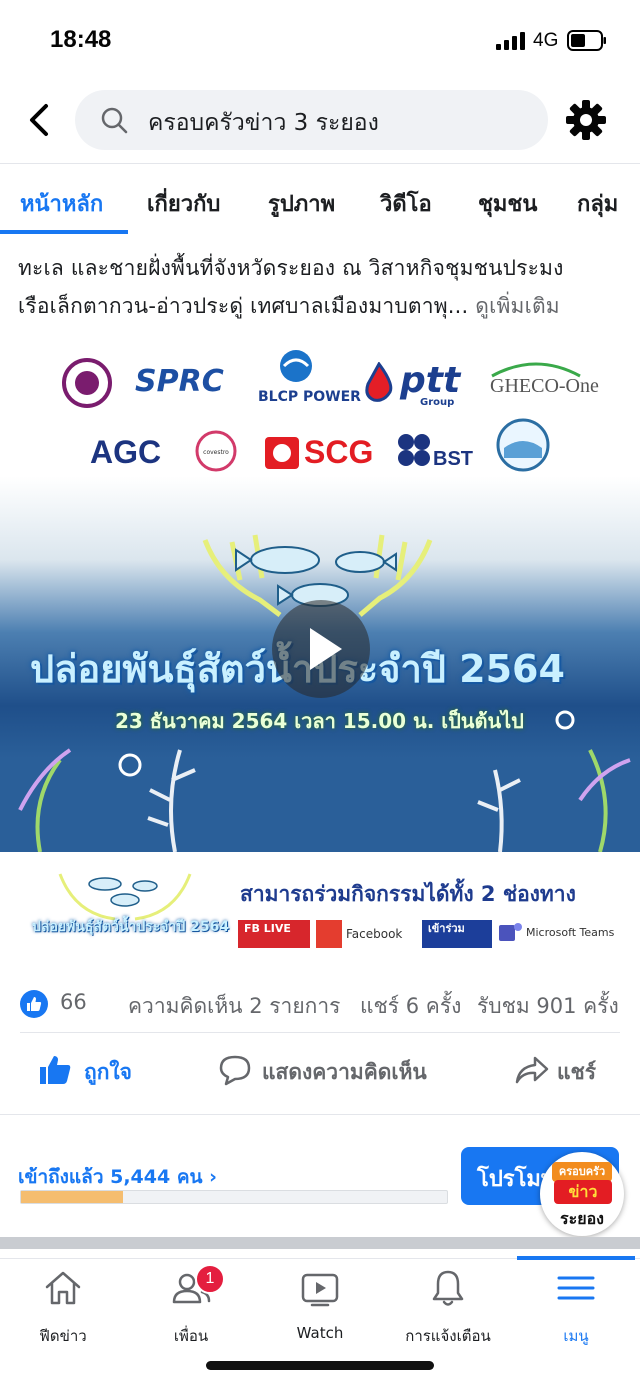 This screenshot has height=1385, width=640. What do you see at coordinates (326, 649) in the screenshot?
I see `play-icon` at bounding box center [326, 649].